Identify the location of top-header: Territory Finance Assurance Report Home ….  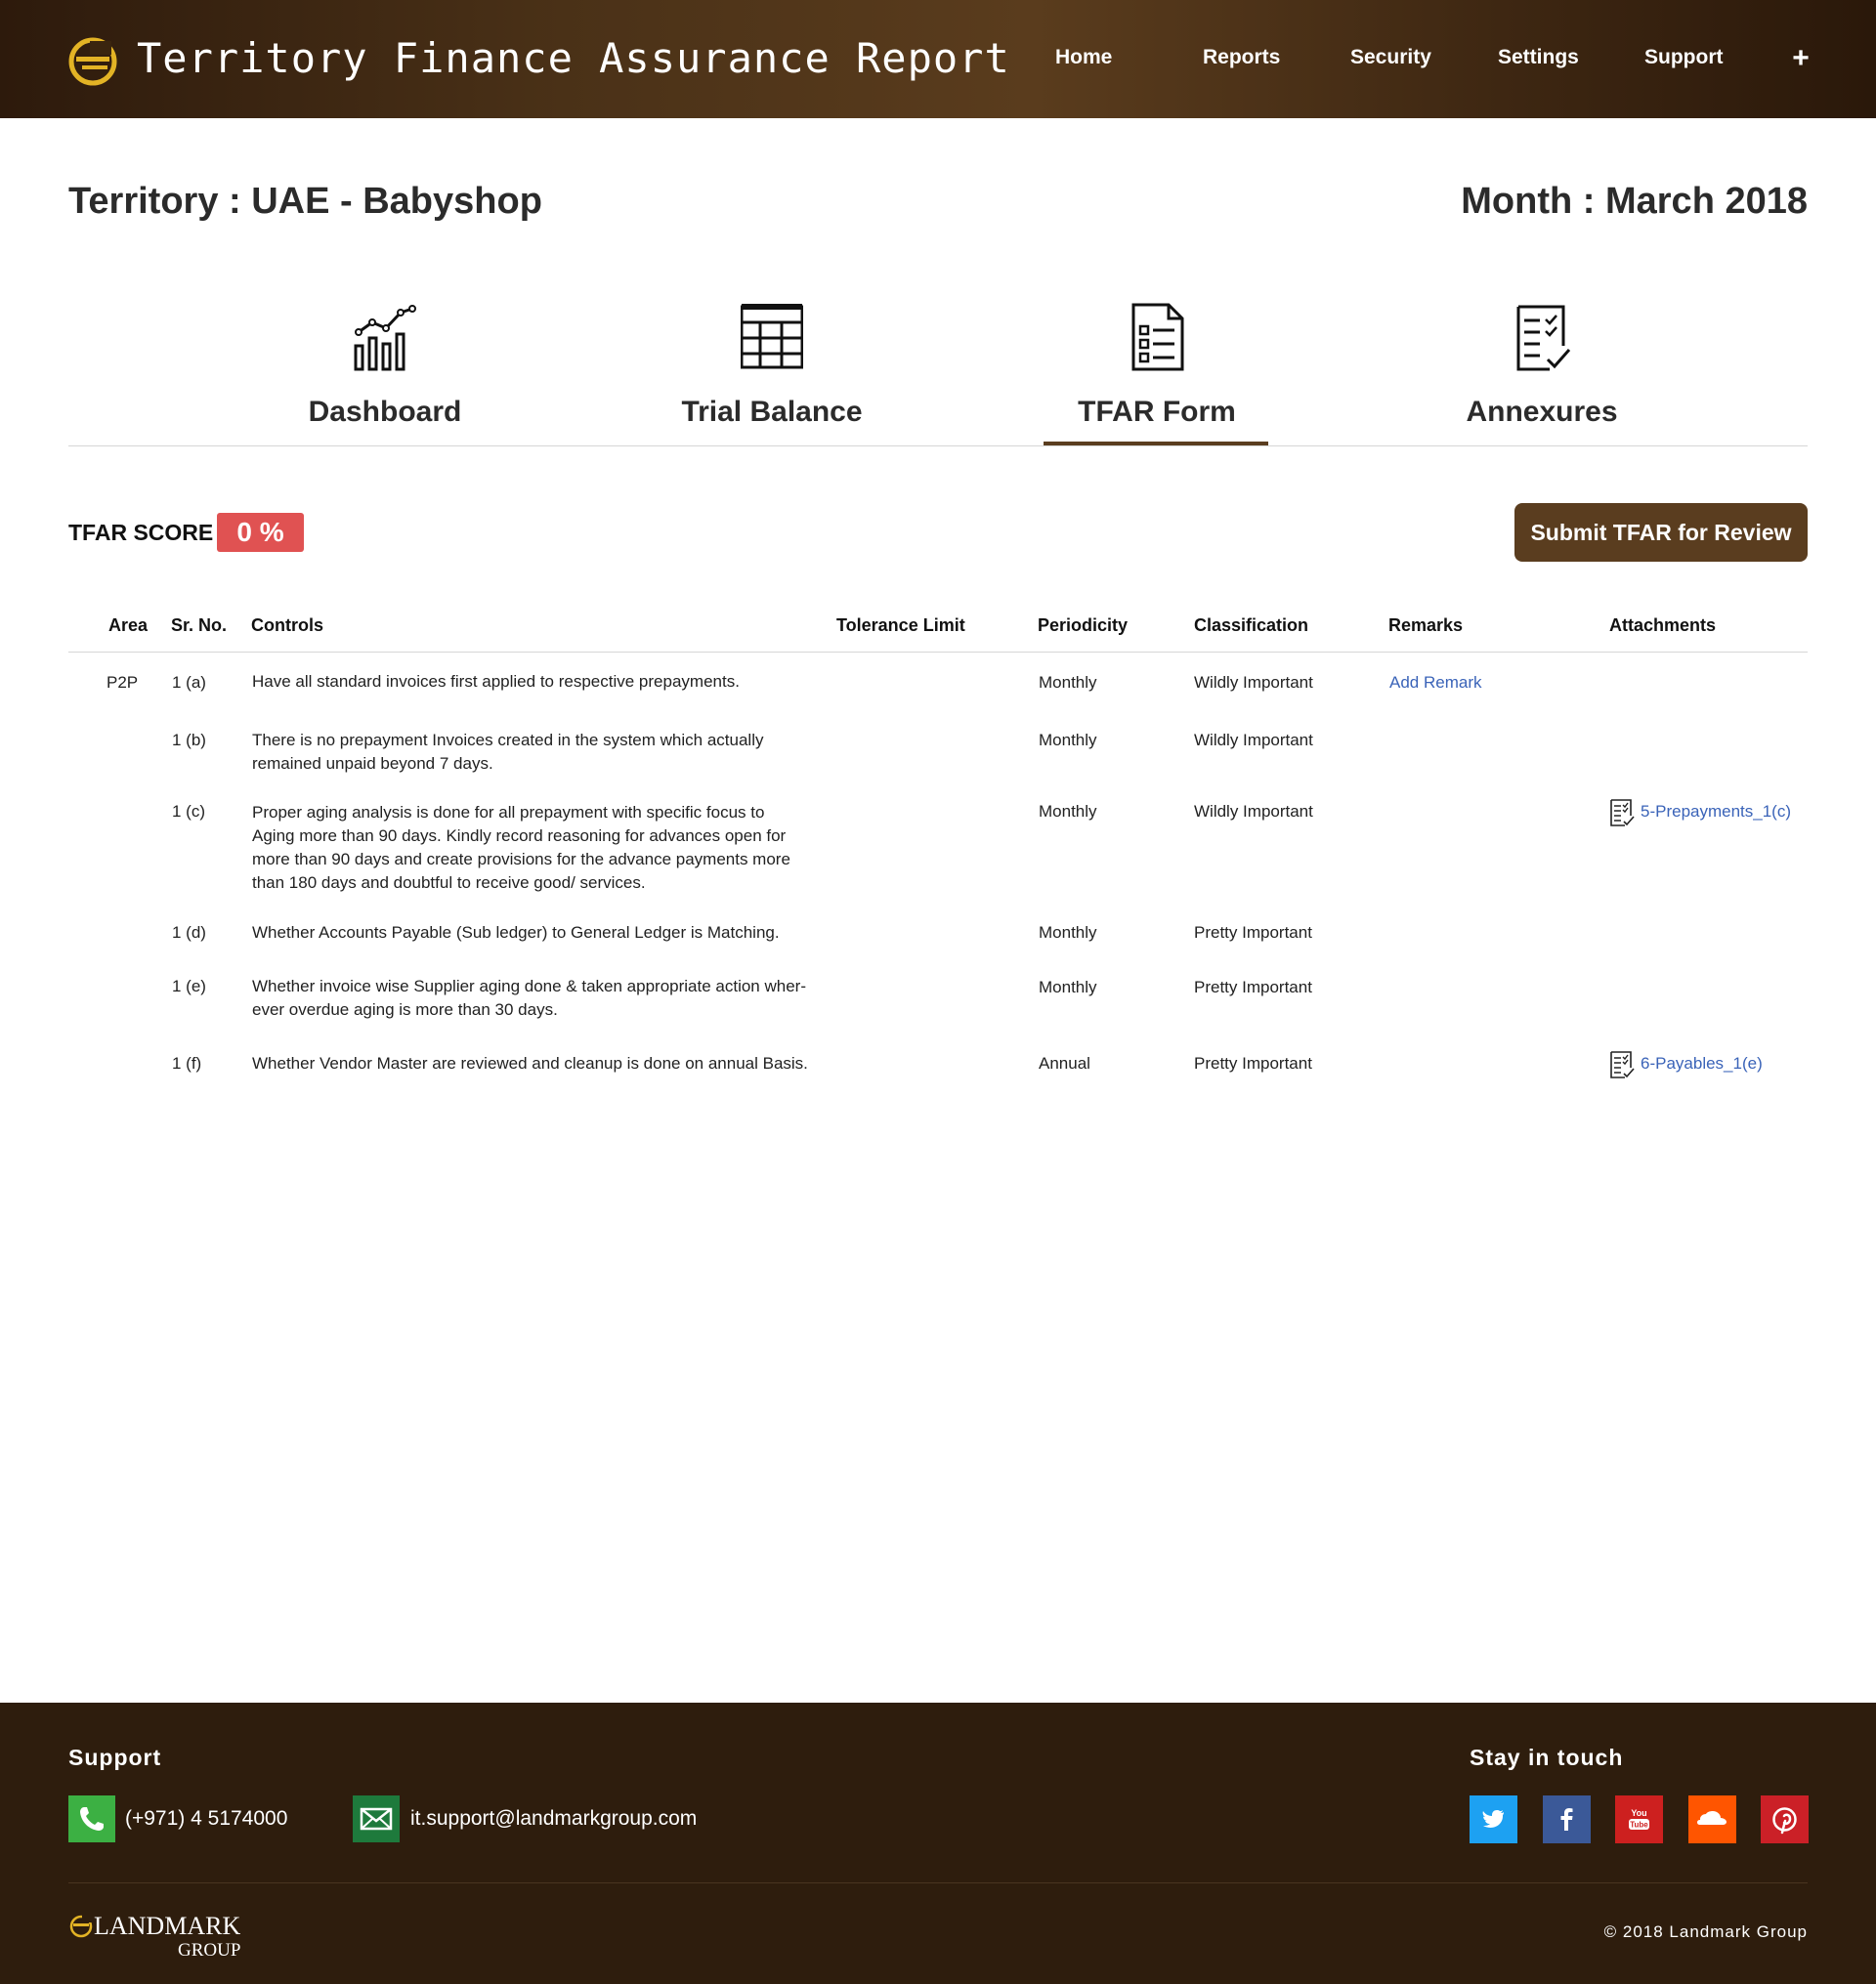
(938, 59).